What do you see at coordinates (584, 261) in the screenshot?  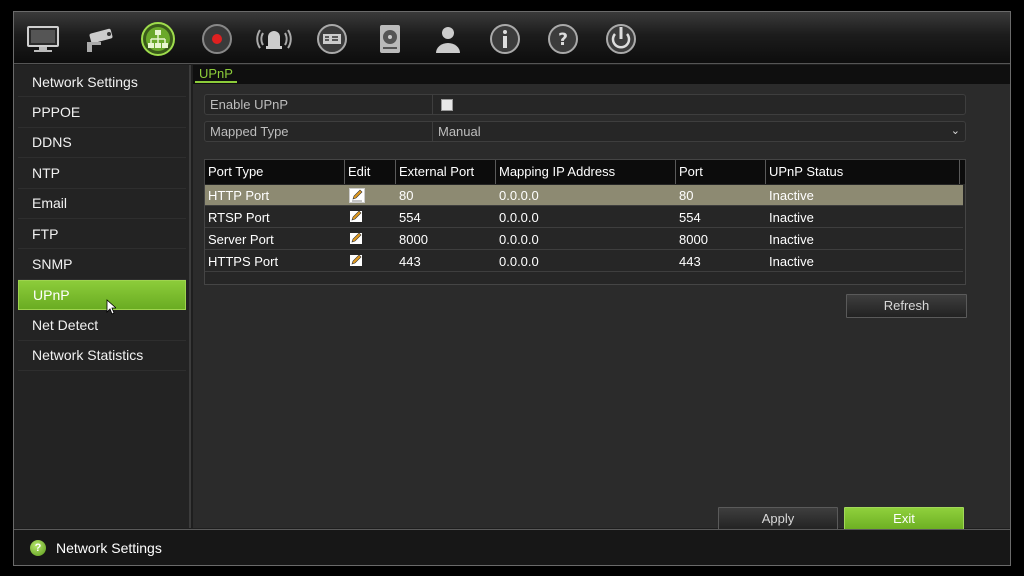 I see `table-row: HTTPS Port 443 0.0.0.0 443 Inactive` at bounding box center [584, 261].